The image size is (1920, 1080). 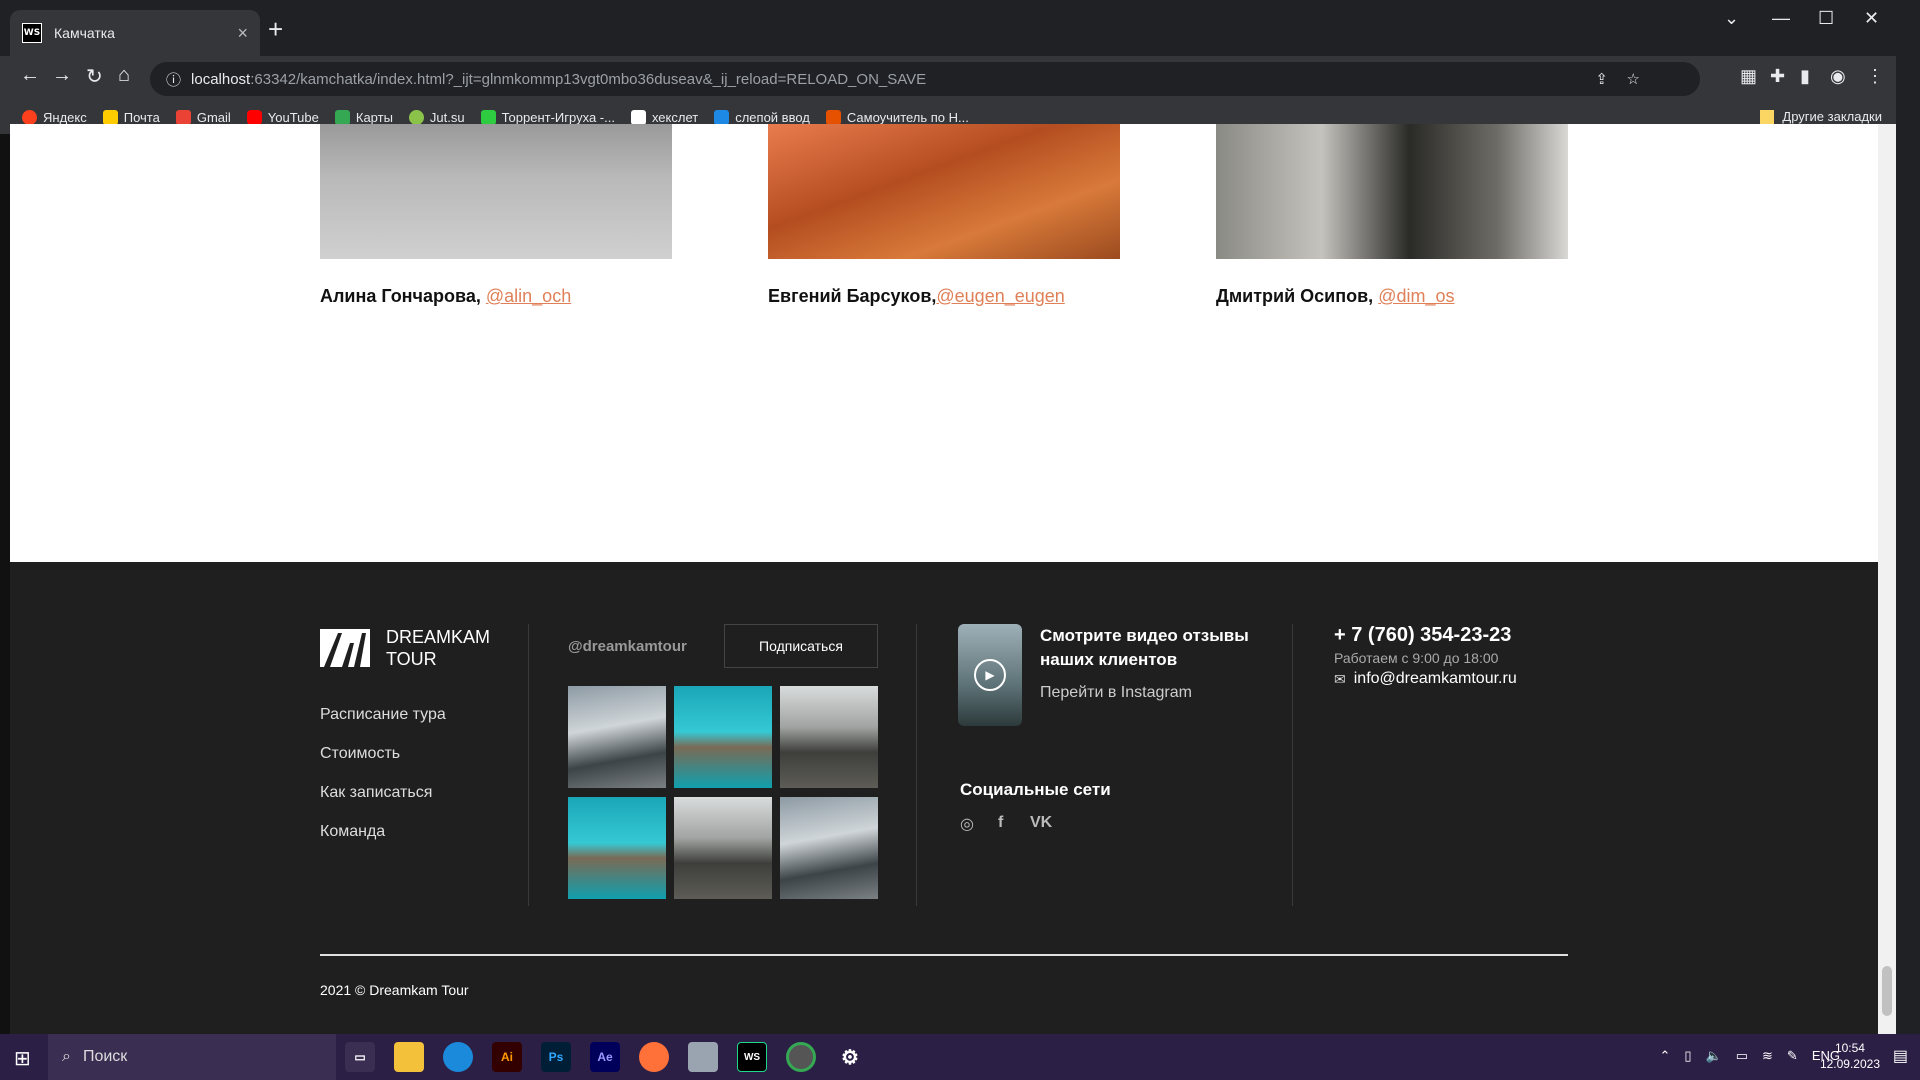 I want to click on footer-nav-team: Команда, so click(x=383, y=832).